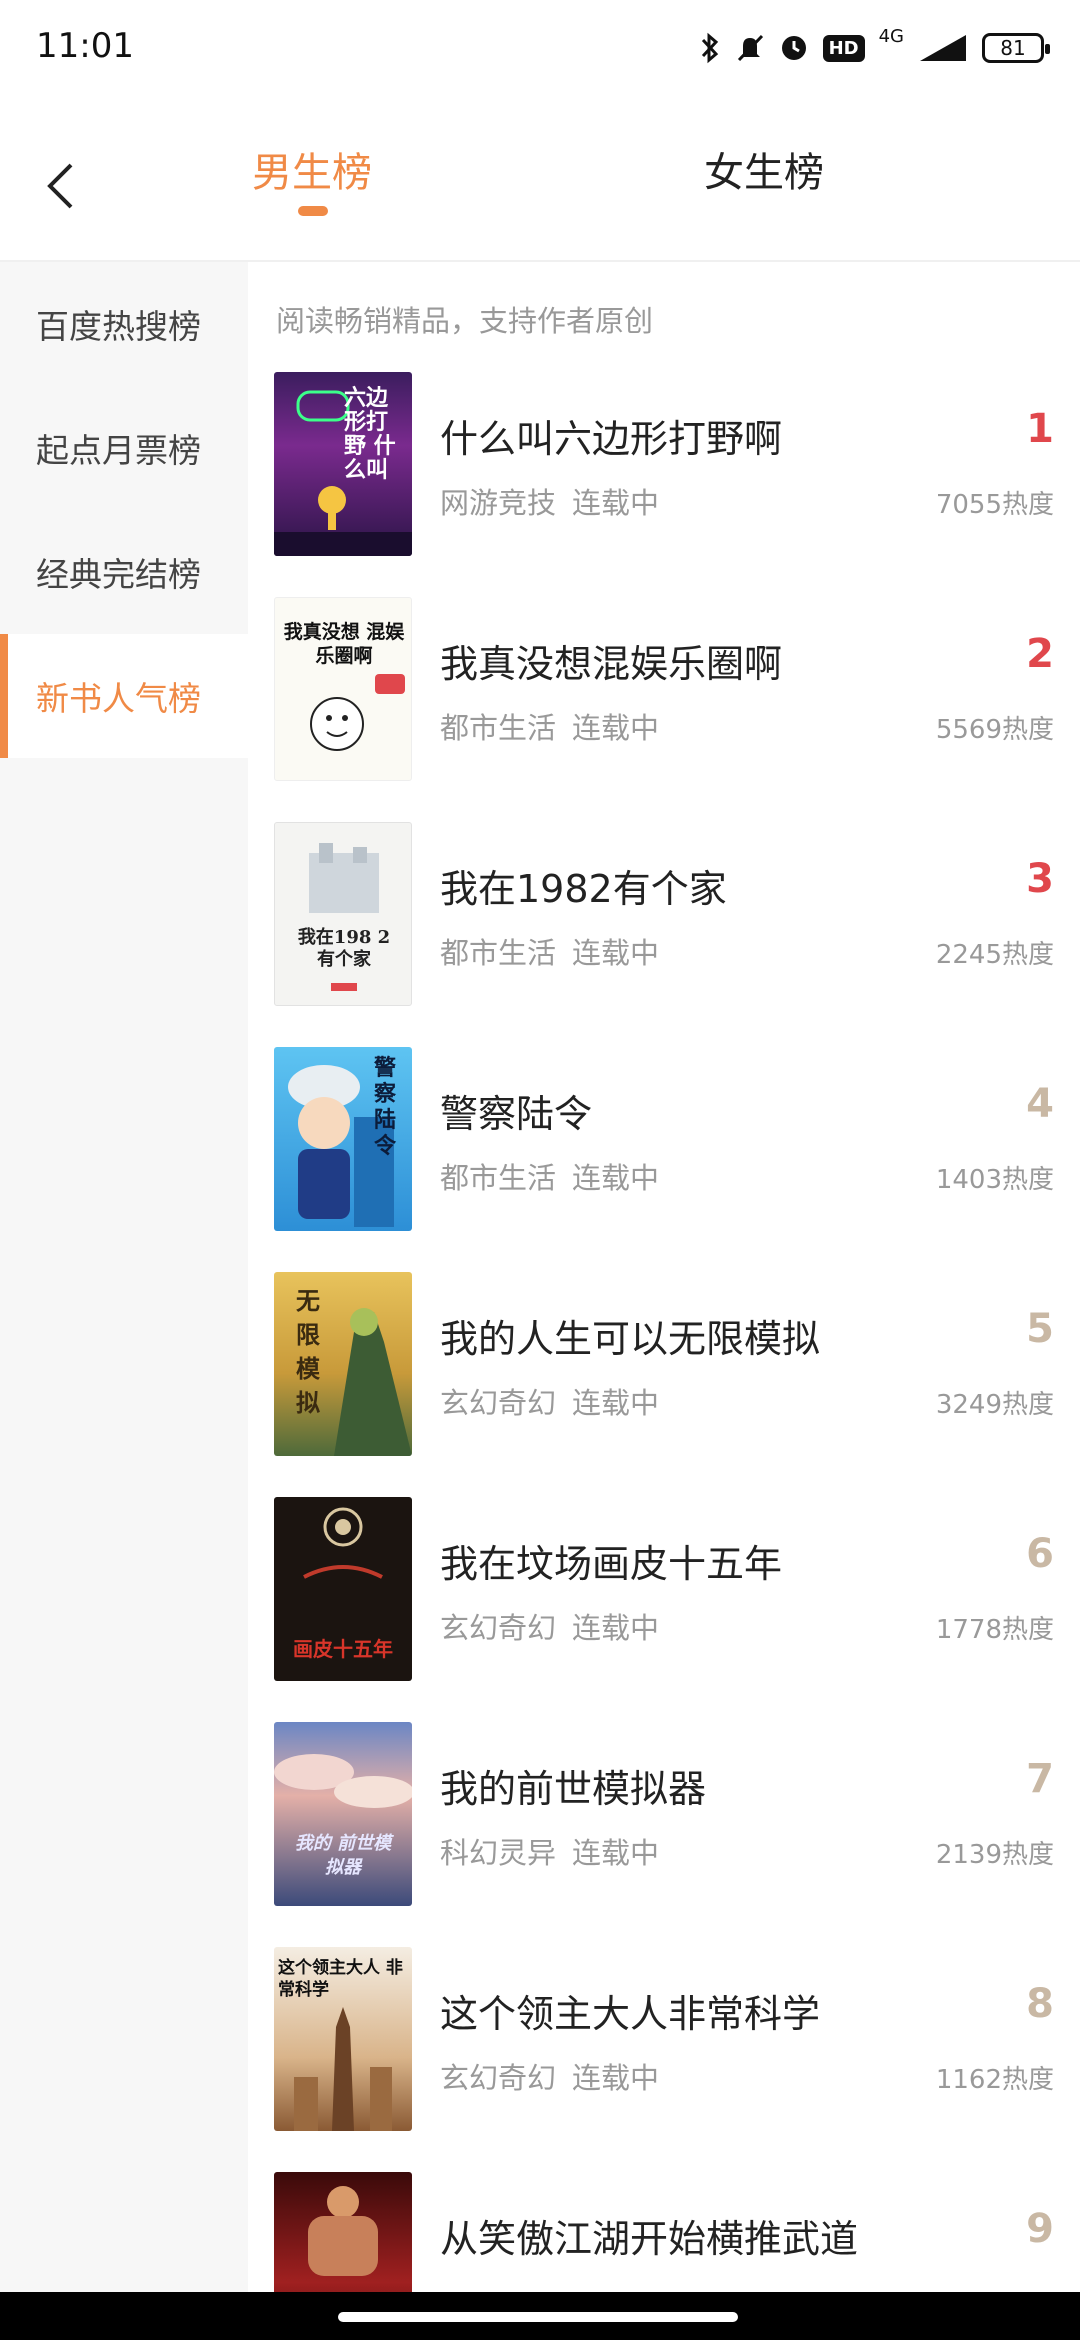 The height and width of the screenshot is (2340, 1080). What do you see at coordinates (344, 948) in the screenshot?
I see `cover-text: 我在198 2有个家` at bounding box center [344, 948].